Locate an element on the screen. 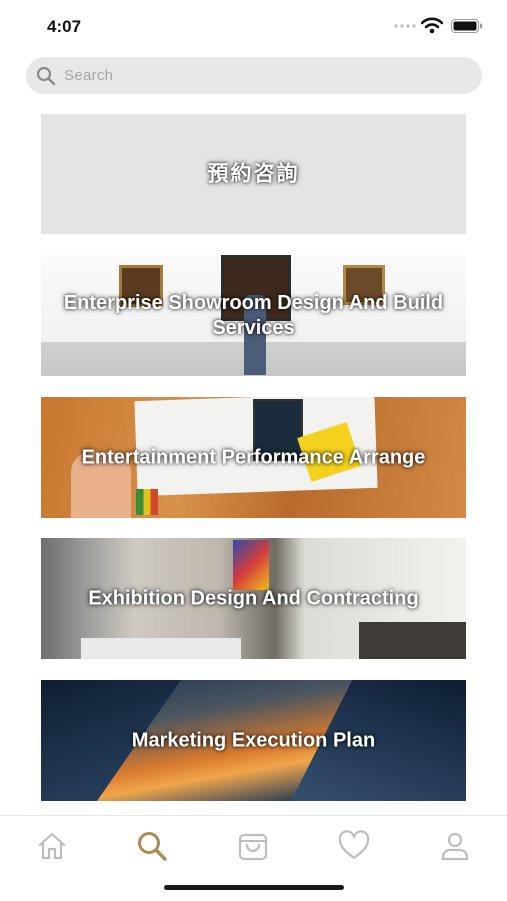  heart-icon is located at coordinates (354, 845).